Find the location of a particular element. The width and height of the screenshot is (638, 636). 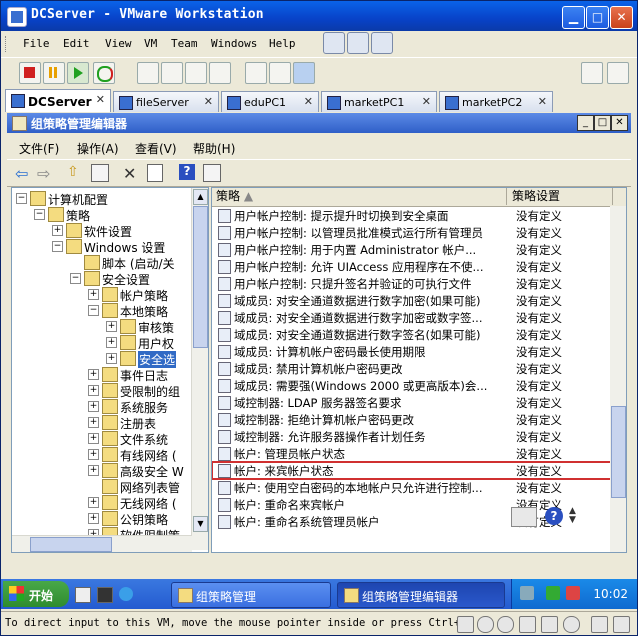

list-row: 用户帐户控制: 提示提升时切换到安全桌面 没有定义 is located at coordinates (412, 215).